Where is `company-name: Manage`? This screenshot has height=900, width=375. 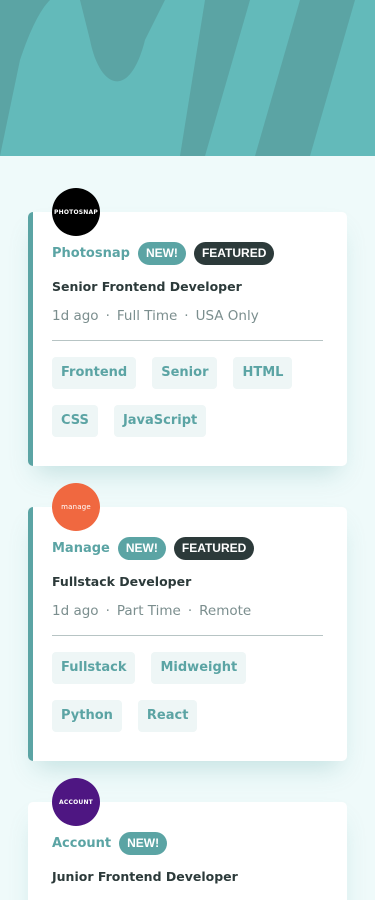
company-name: Manage is located at coordinates (81, 548).